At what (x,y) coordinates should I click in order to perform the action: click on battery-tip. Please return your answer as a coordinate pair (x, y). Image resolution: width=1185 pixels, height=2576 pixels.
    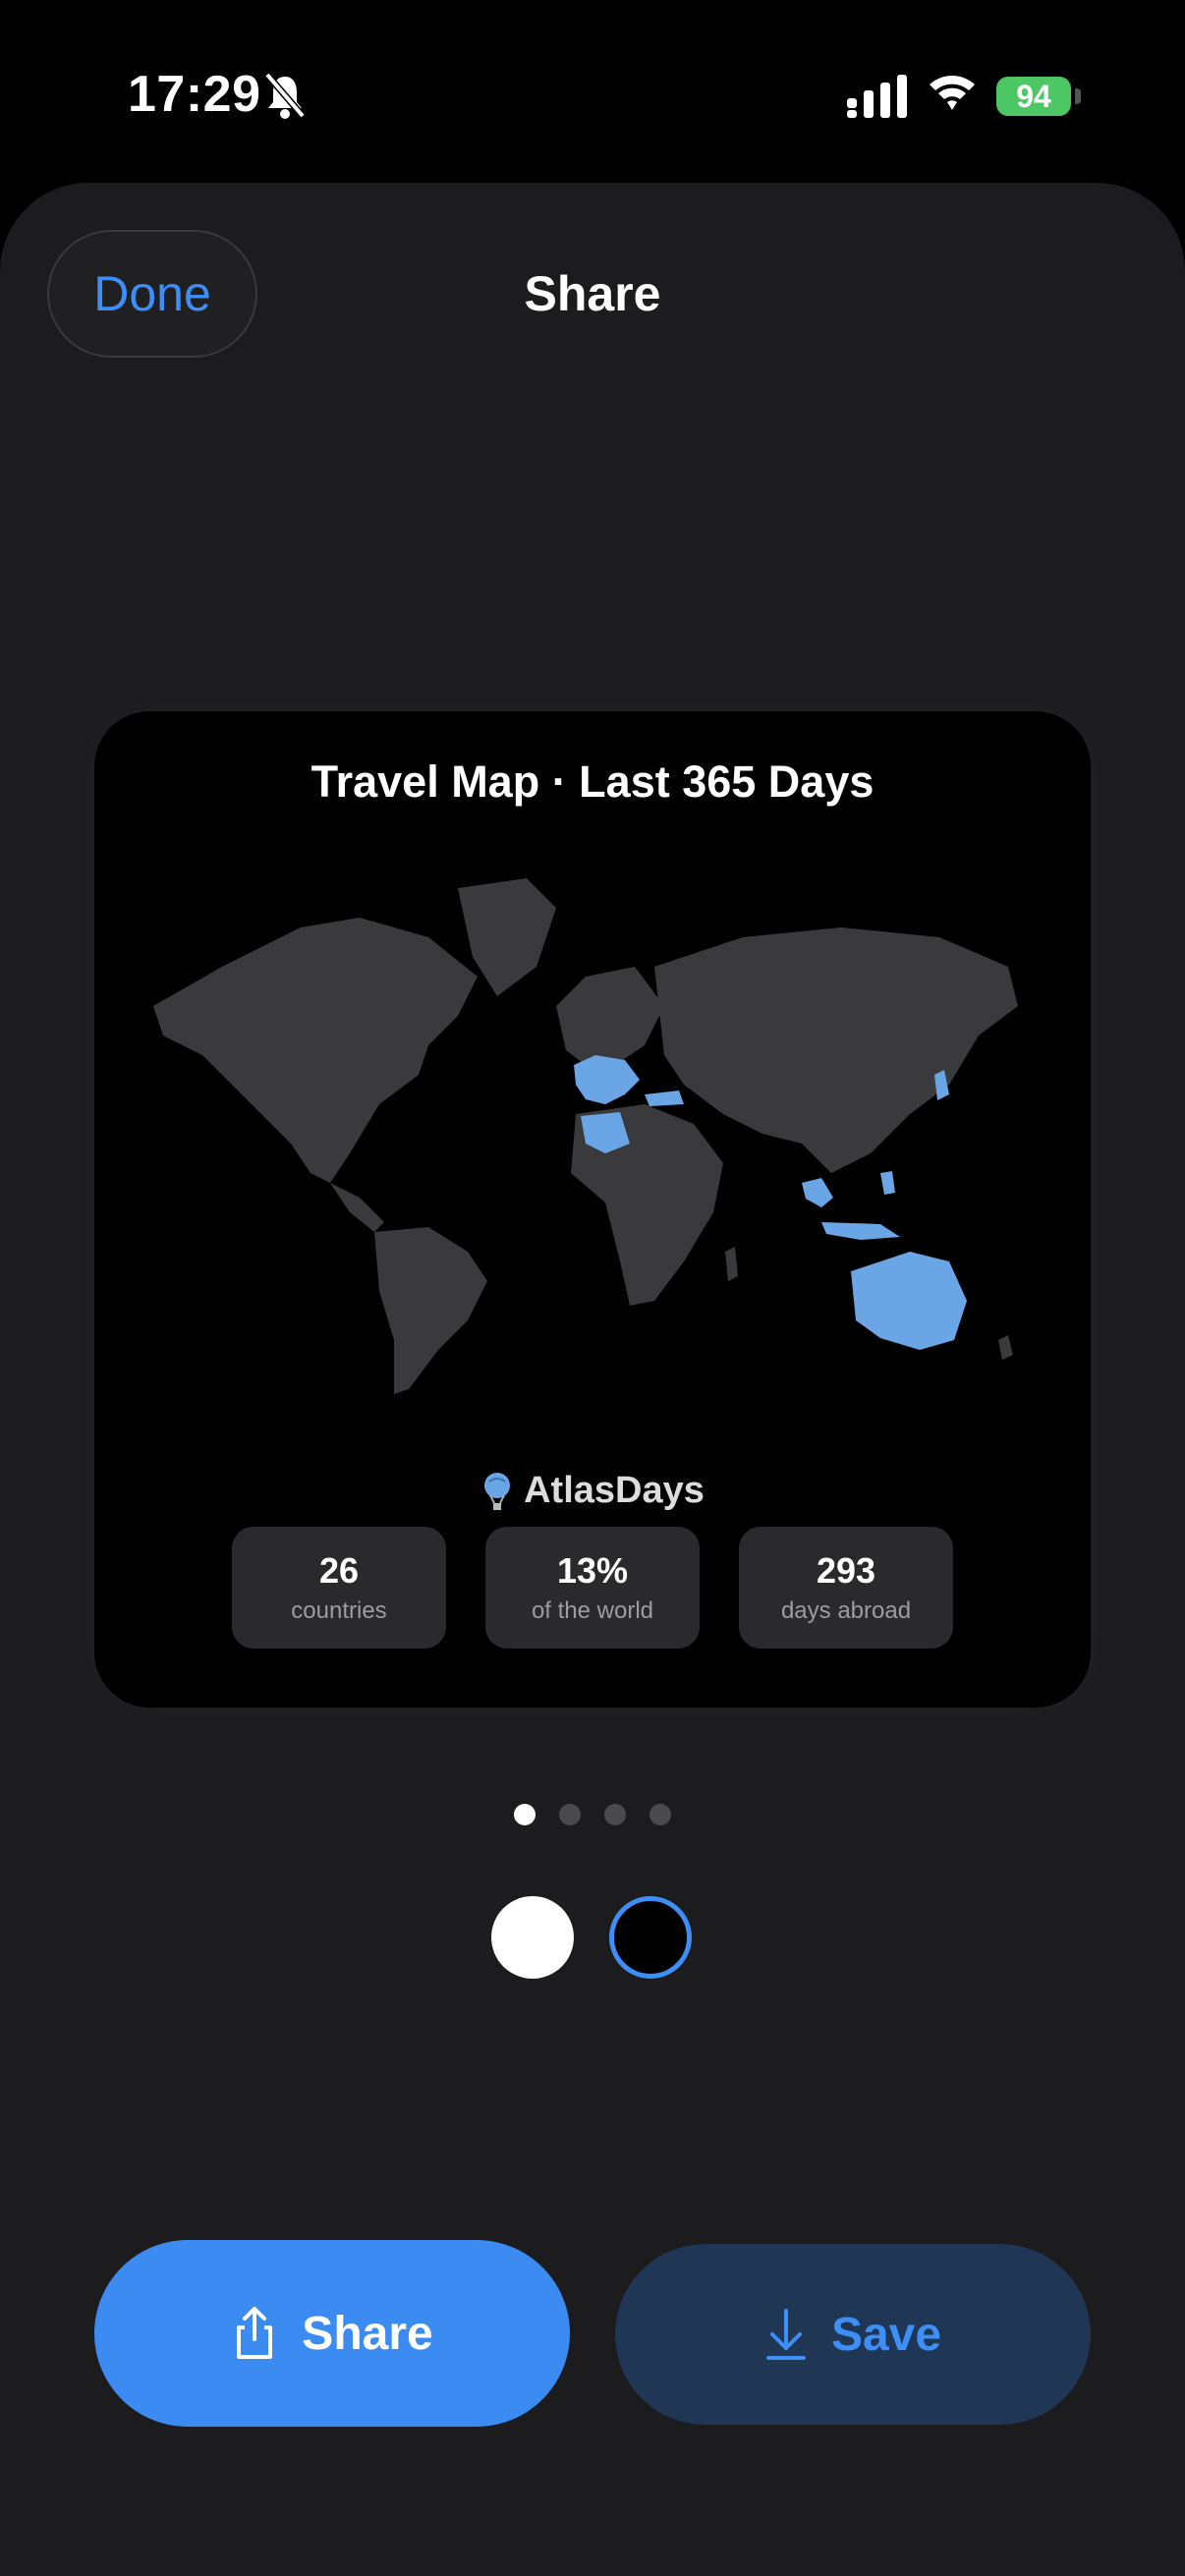
    Looking at the image, I should click on (1078, 96).